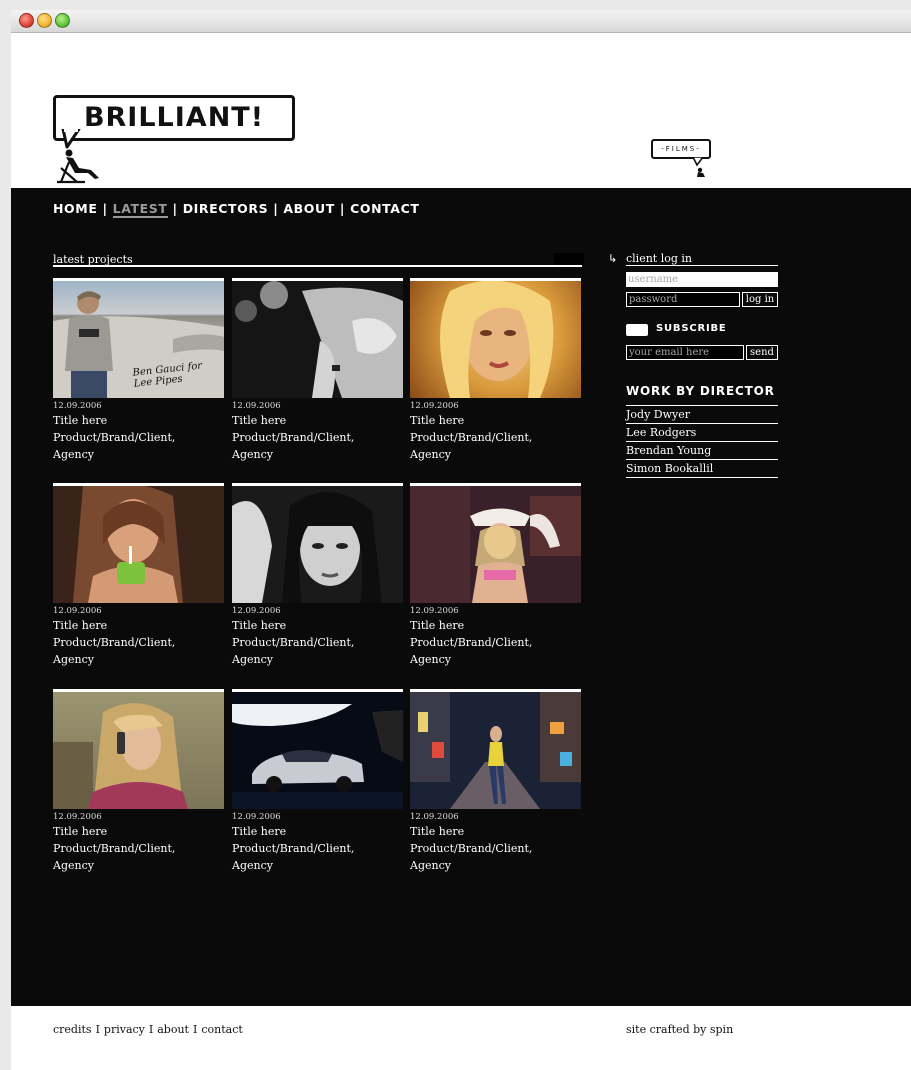 Image resolution: width=911 pixels, height=1070 pixels. Describe the element at coordinates (685, 352) in the screenshot. I see `email-input` at that location.